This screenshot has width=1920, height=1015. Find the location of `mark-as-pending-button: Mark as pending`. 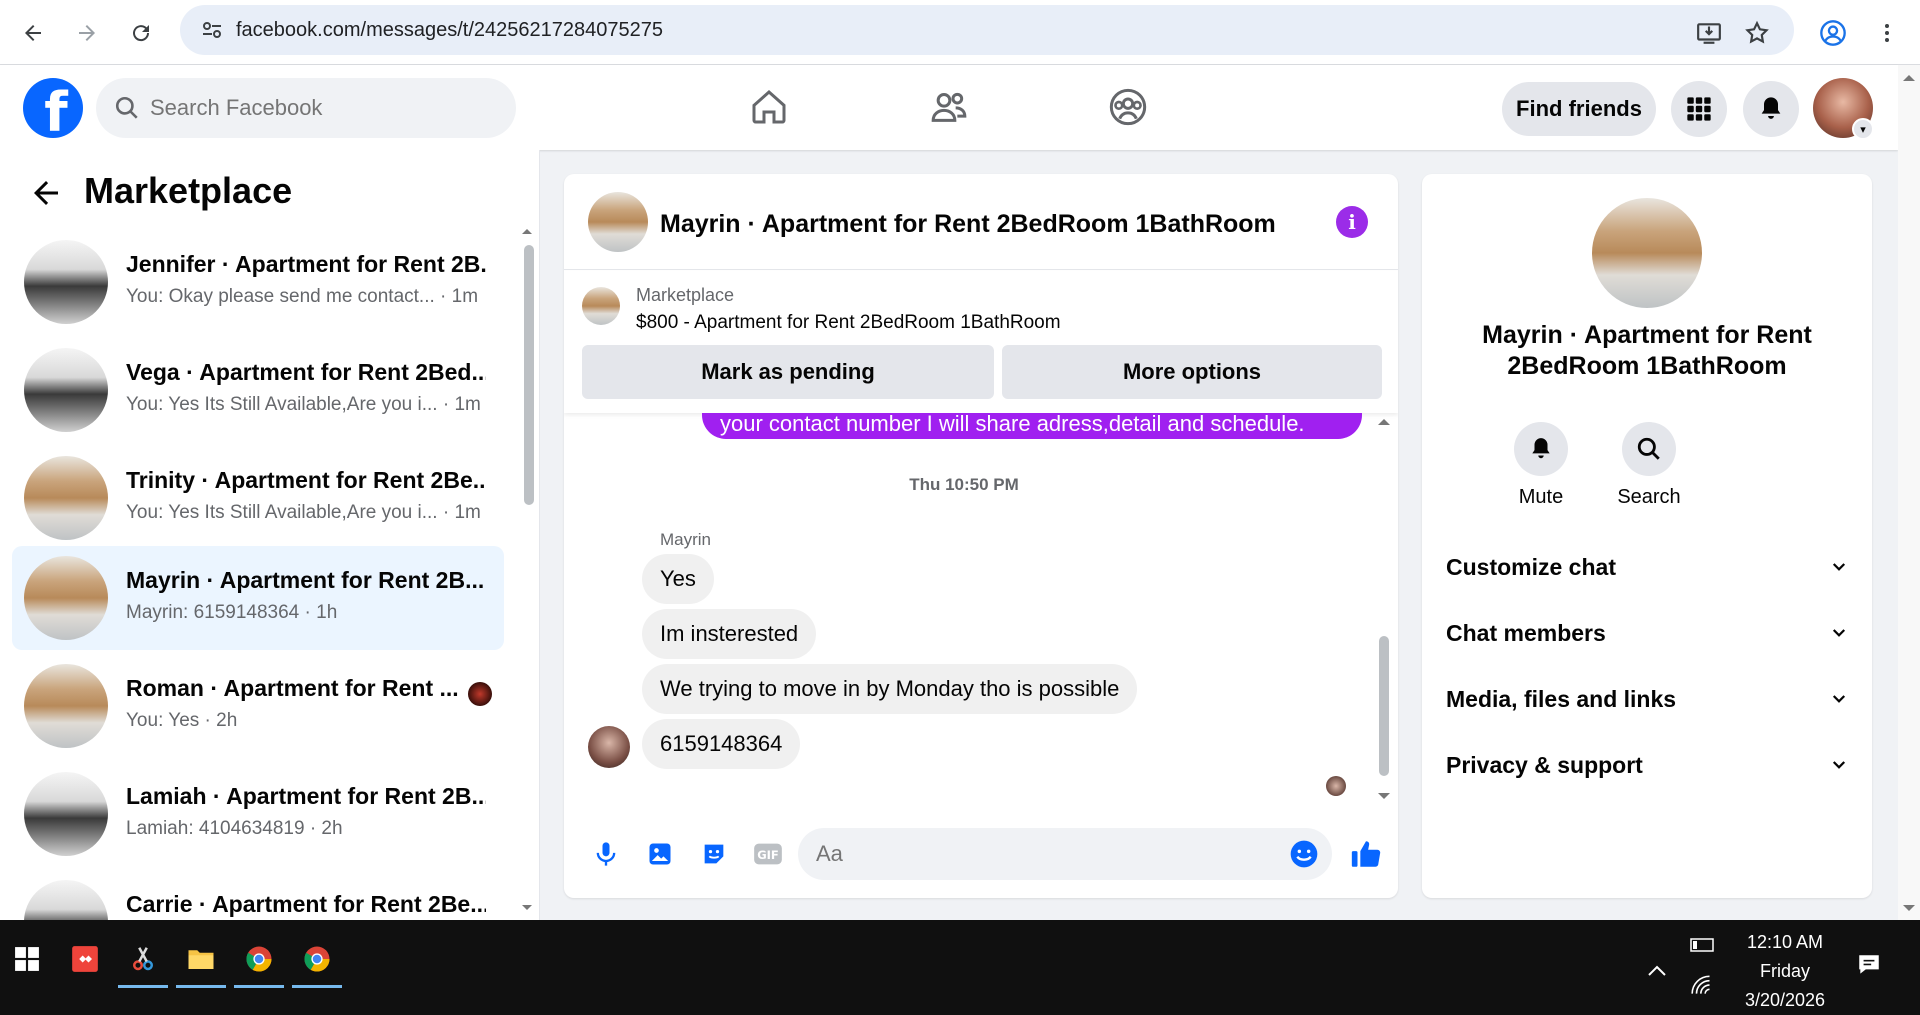

mark-as-pending-button: Mark as pending is located at coordinates (788, 372).